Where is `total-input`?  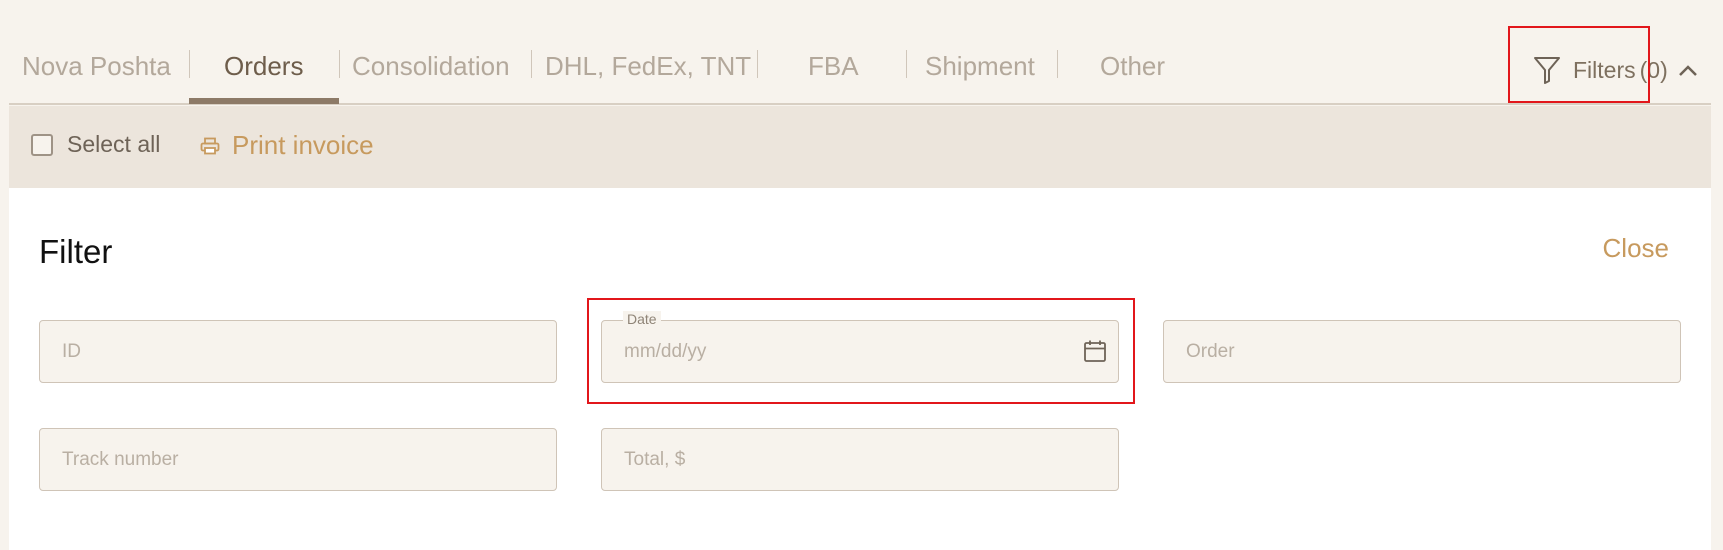
total-input is located at coordinates (860, 459).